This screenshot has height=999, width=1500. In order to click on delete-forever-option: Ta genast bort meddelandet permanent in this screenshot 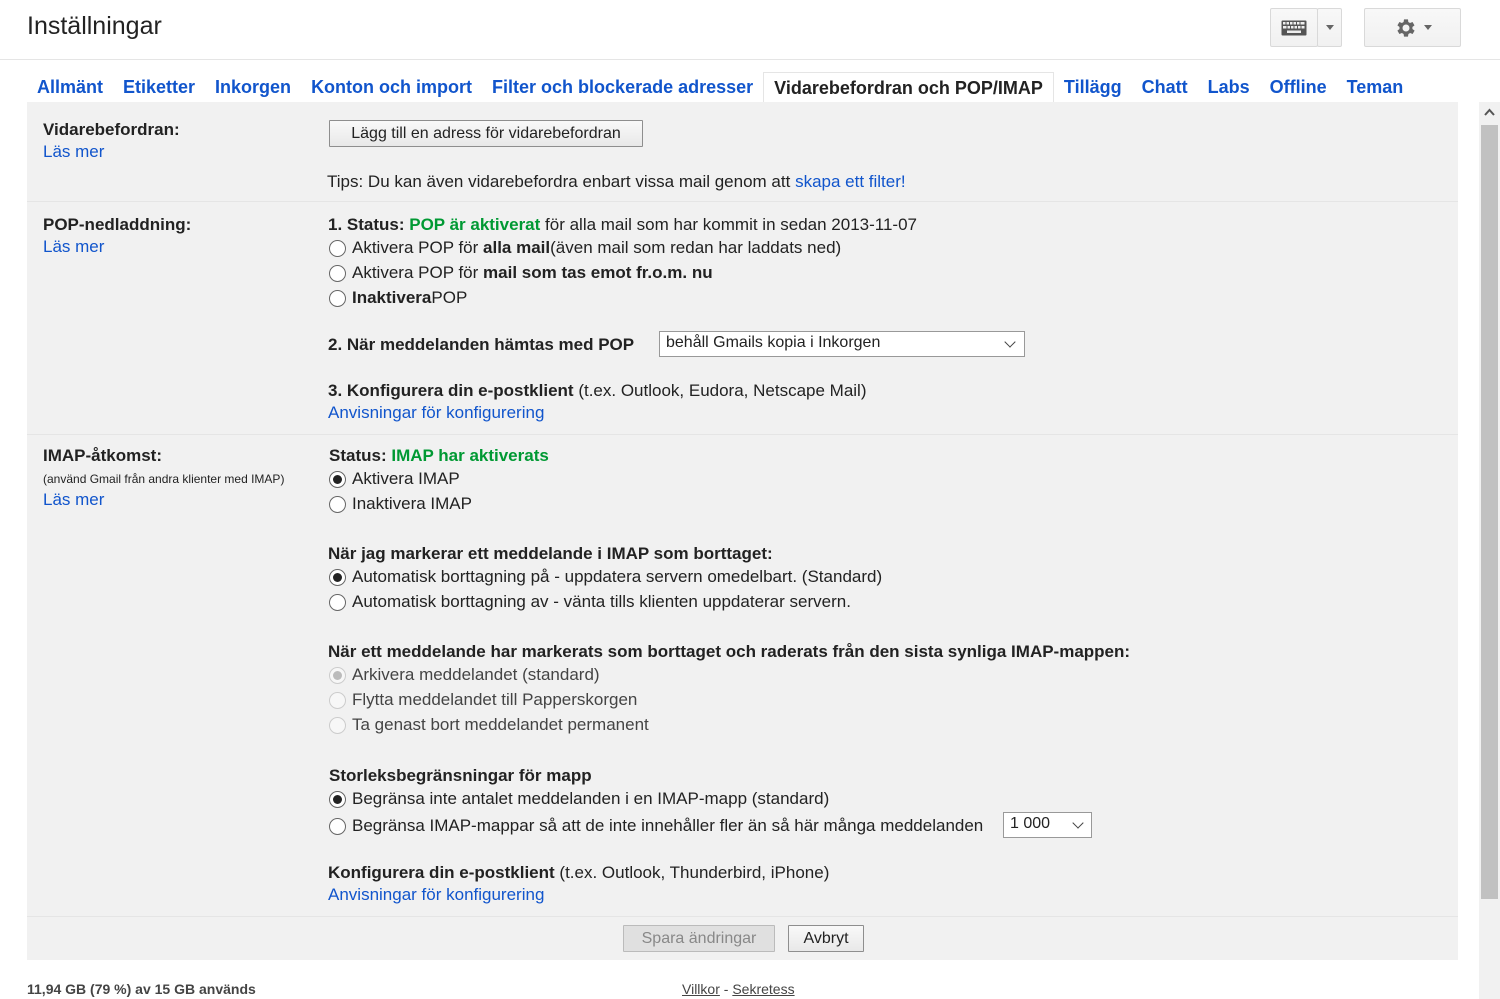, I will do `click(489, 725)`.